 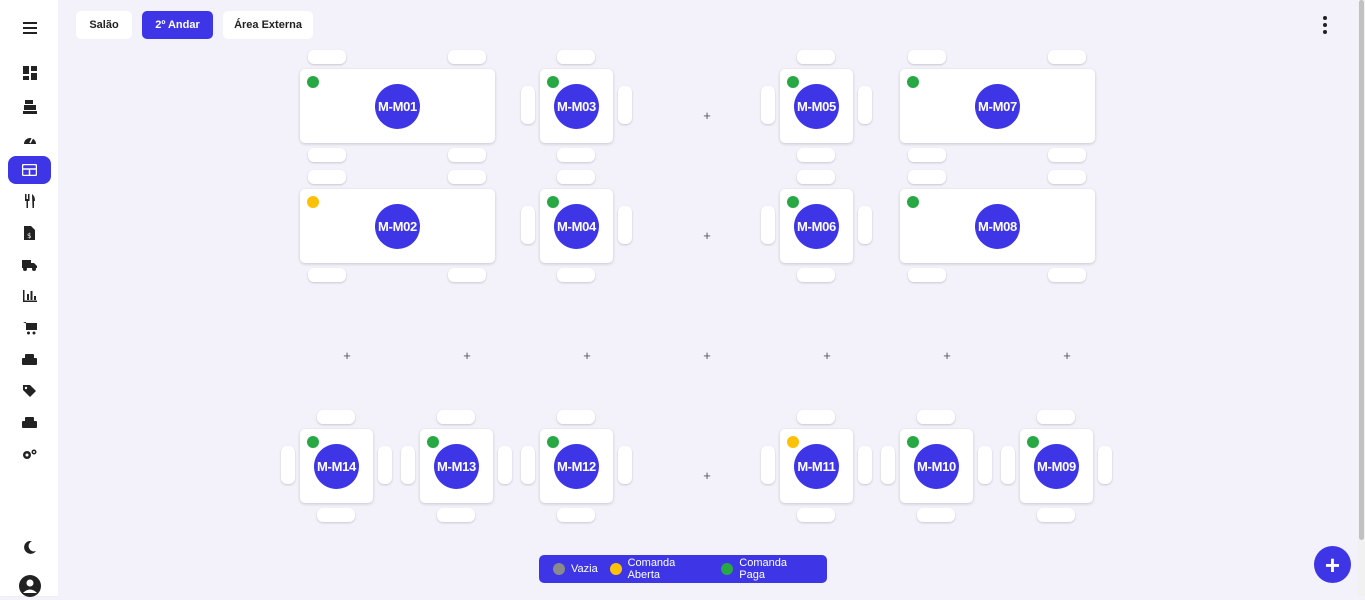 I want to click on table-m-m02: M-M02, so click(x=397, y=226).